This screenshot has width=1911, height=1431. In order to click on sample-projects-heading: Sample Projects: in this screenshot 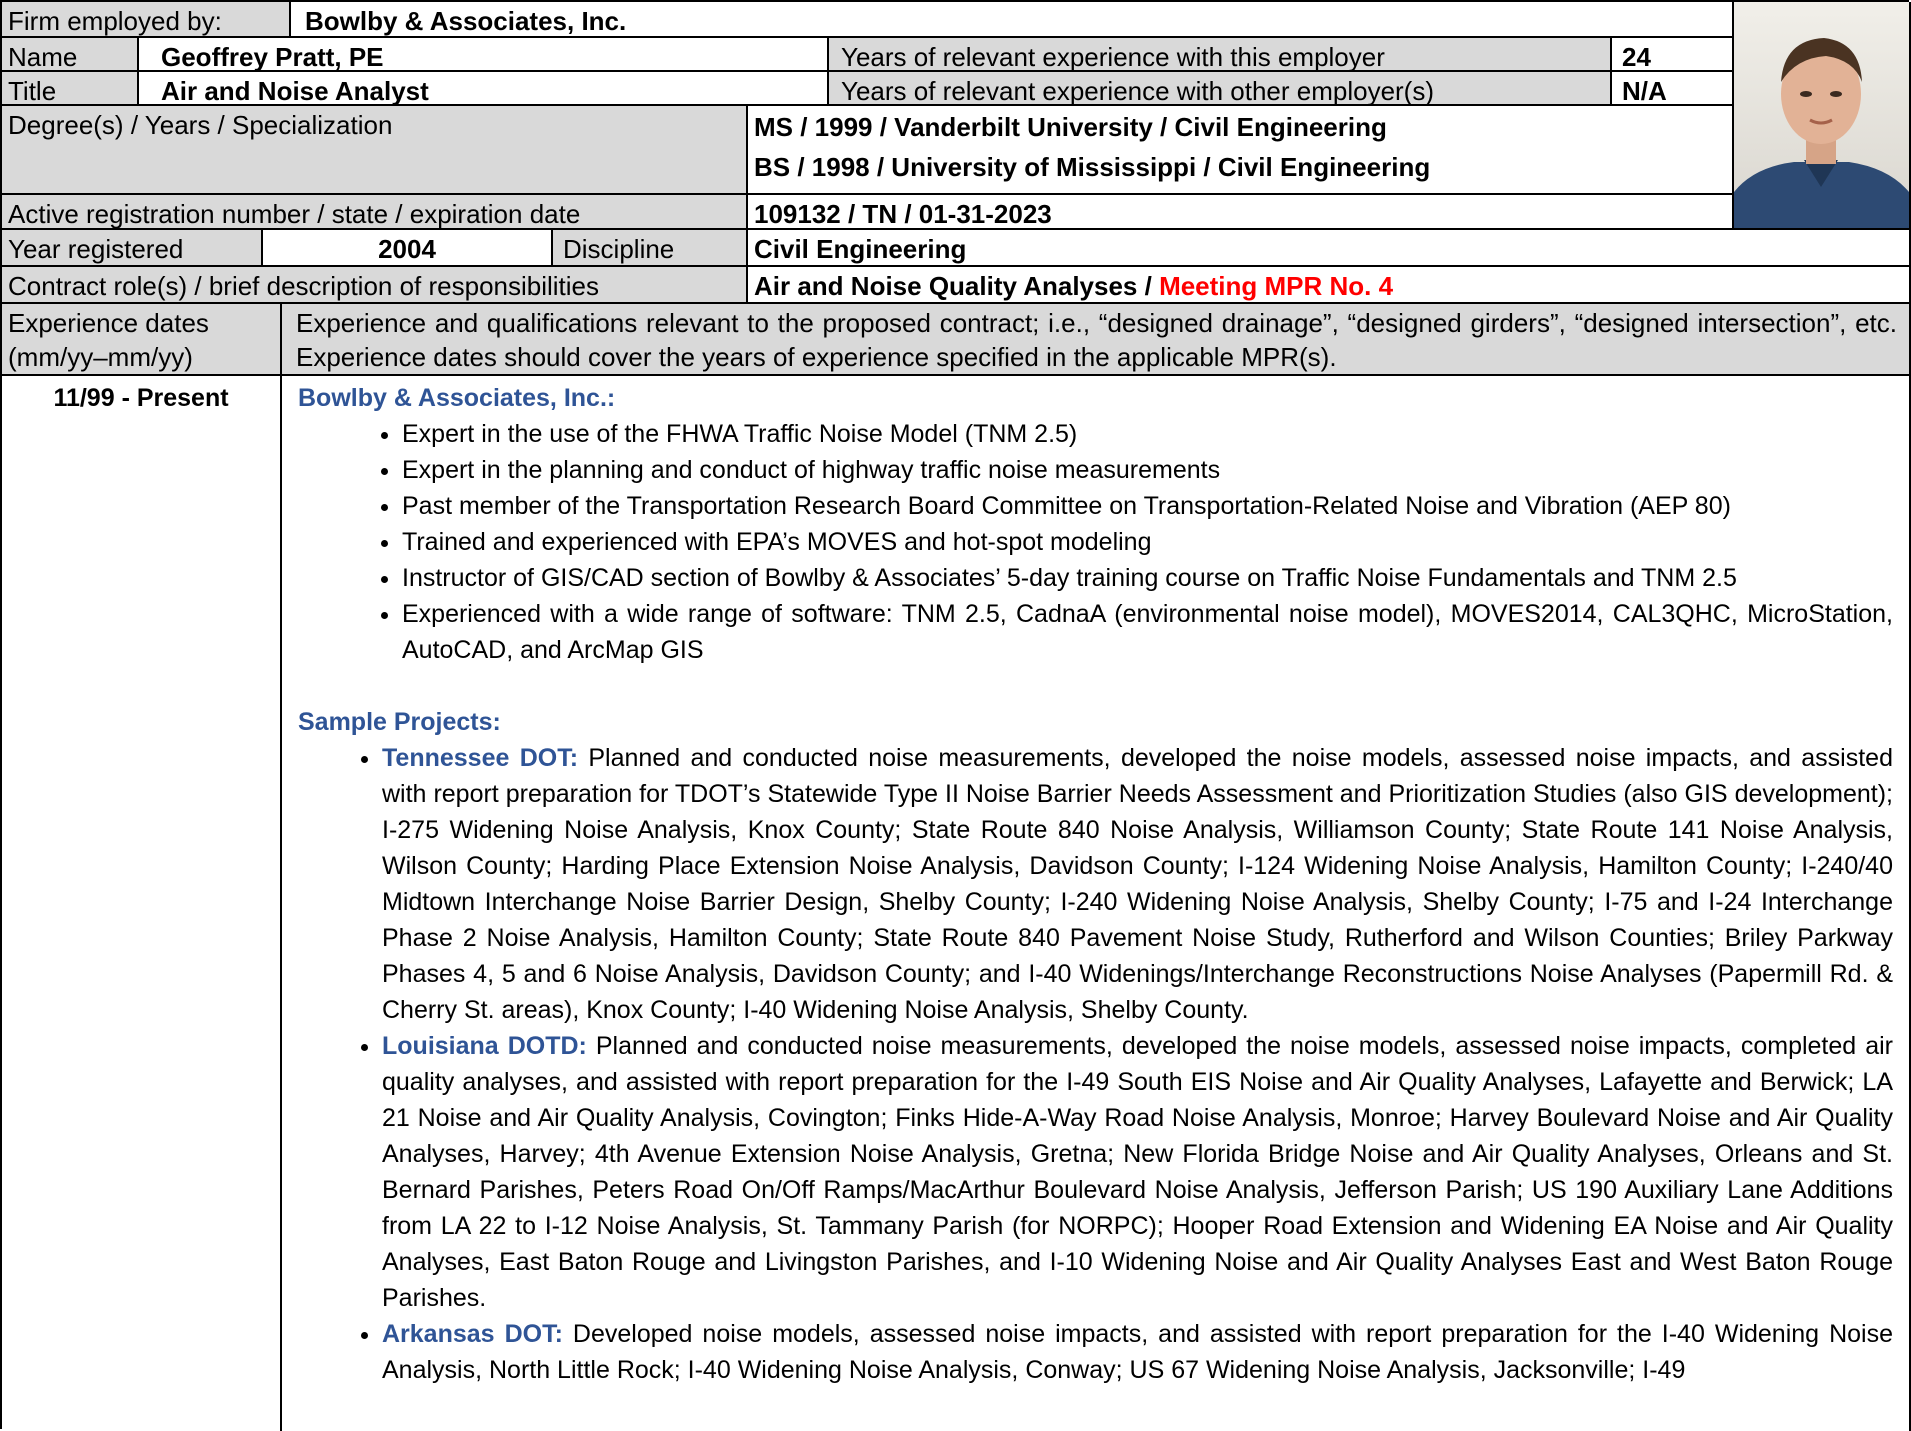, I will do `click(399, 722)`.